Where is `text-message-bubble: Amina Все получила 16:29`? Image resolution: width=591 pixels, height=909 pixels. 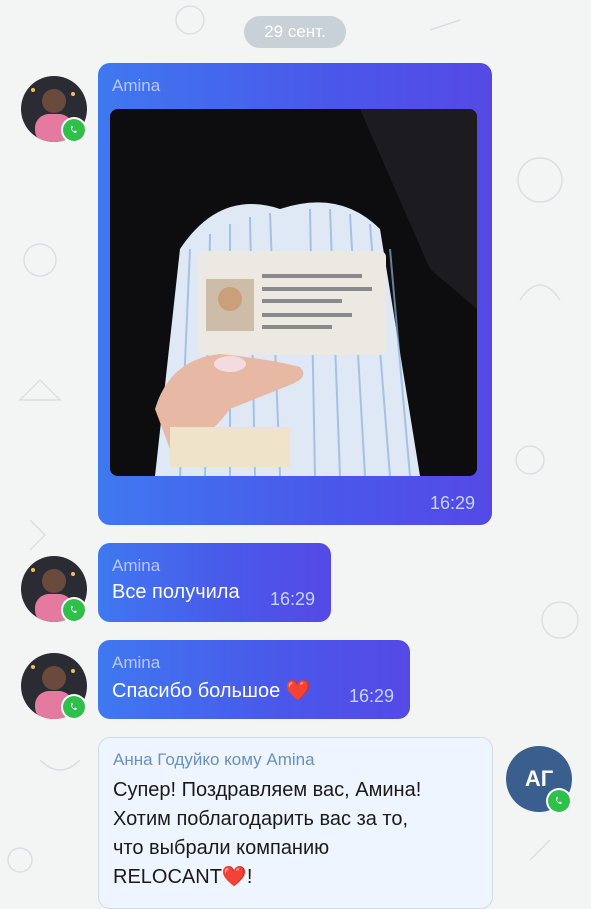 text-message-bubble: Amina Все получила 16:29 is located at coordinates (214, 582).